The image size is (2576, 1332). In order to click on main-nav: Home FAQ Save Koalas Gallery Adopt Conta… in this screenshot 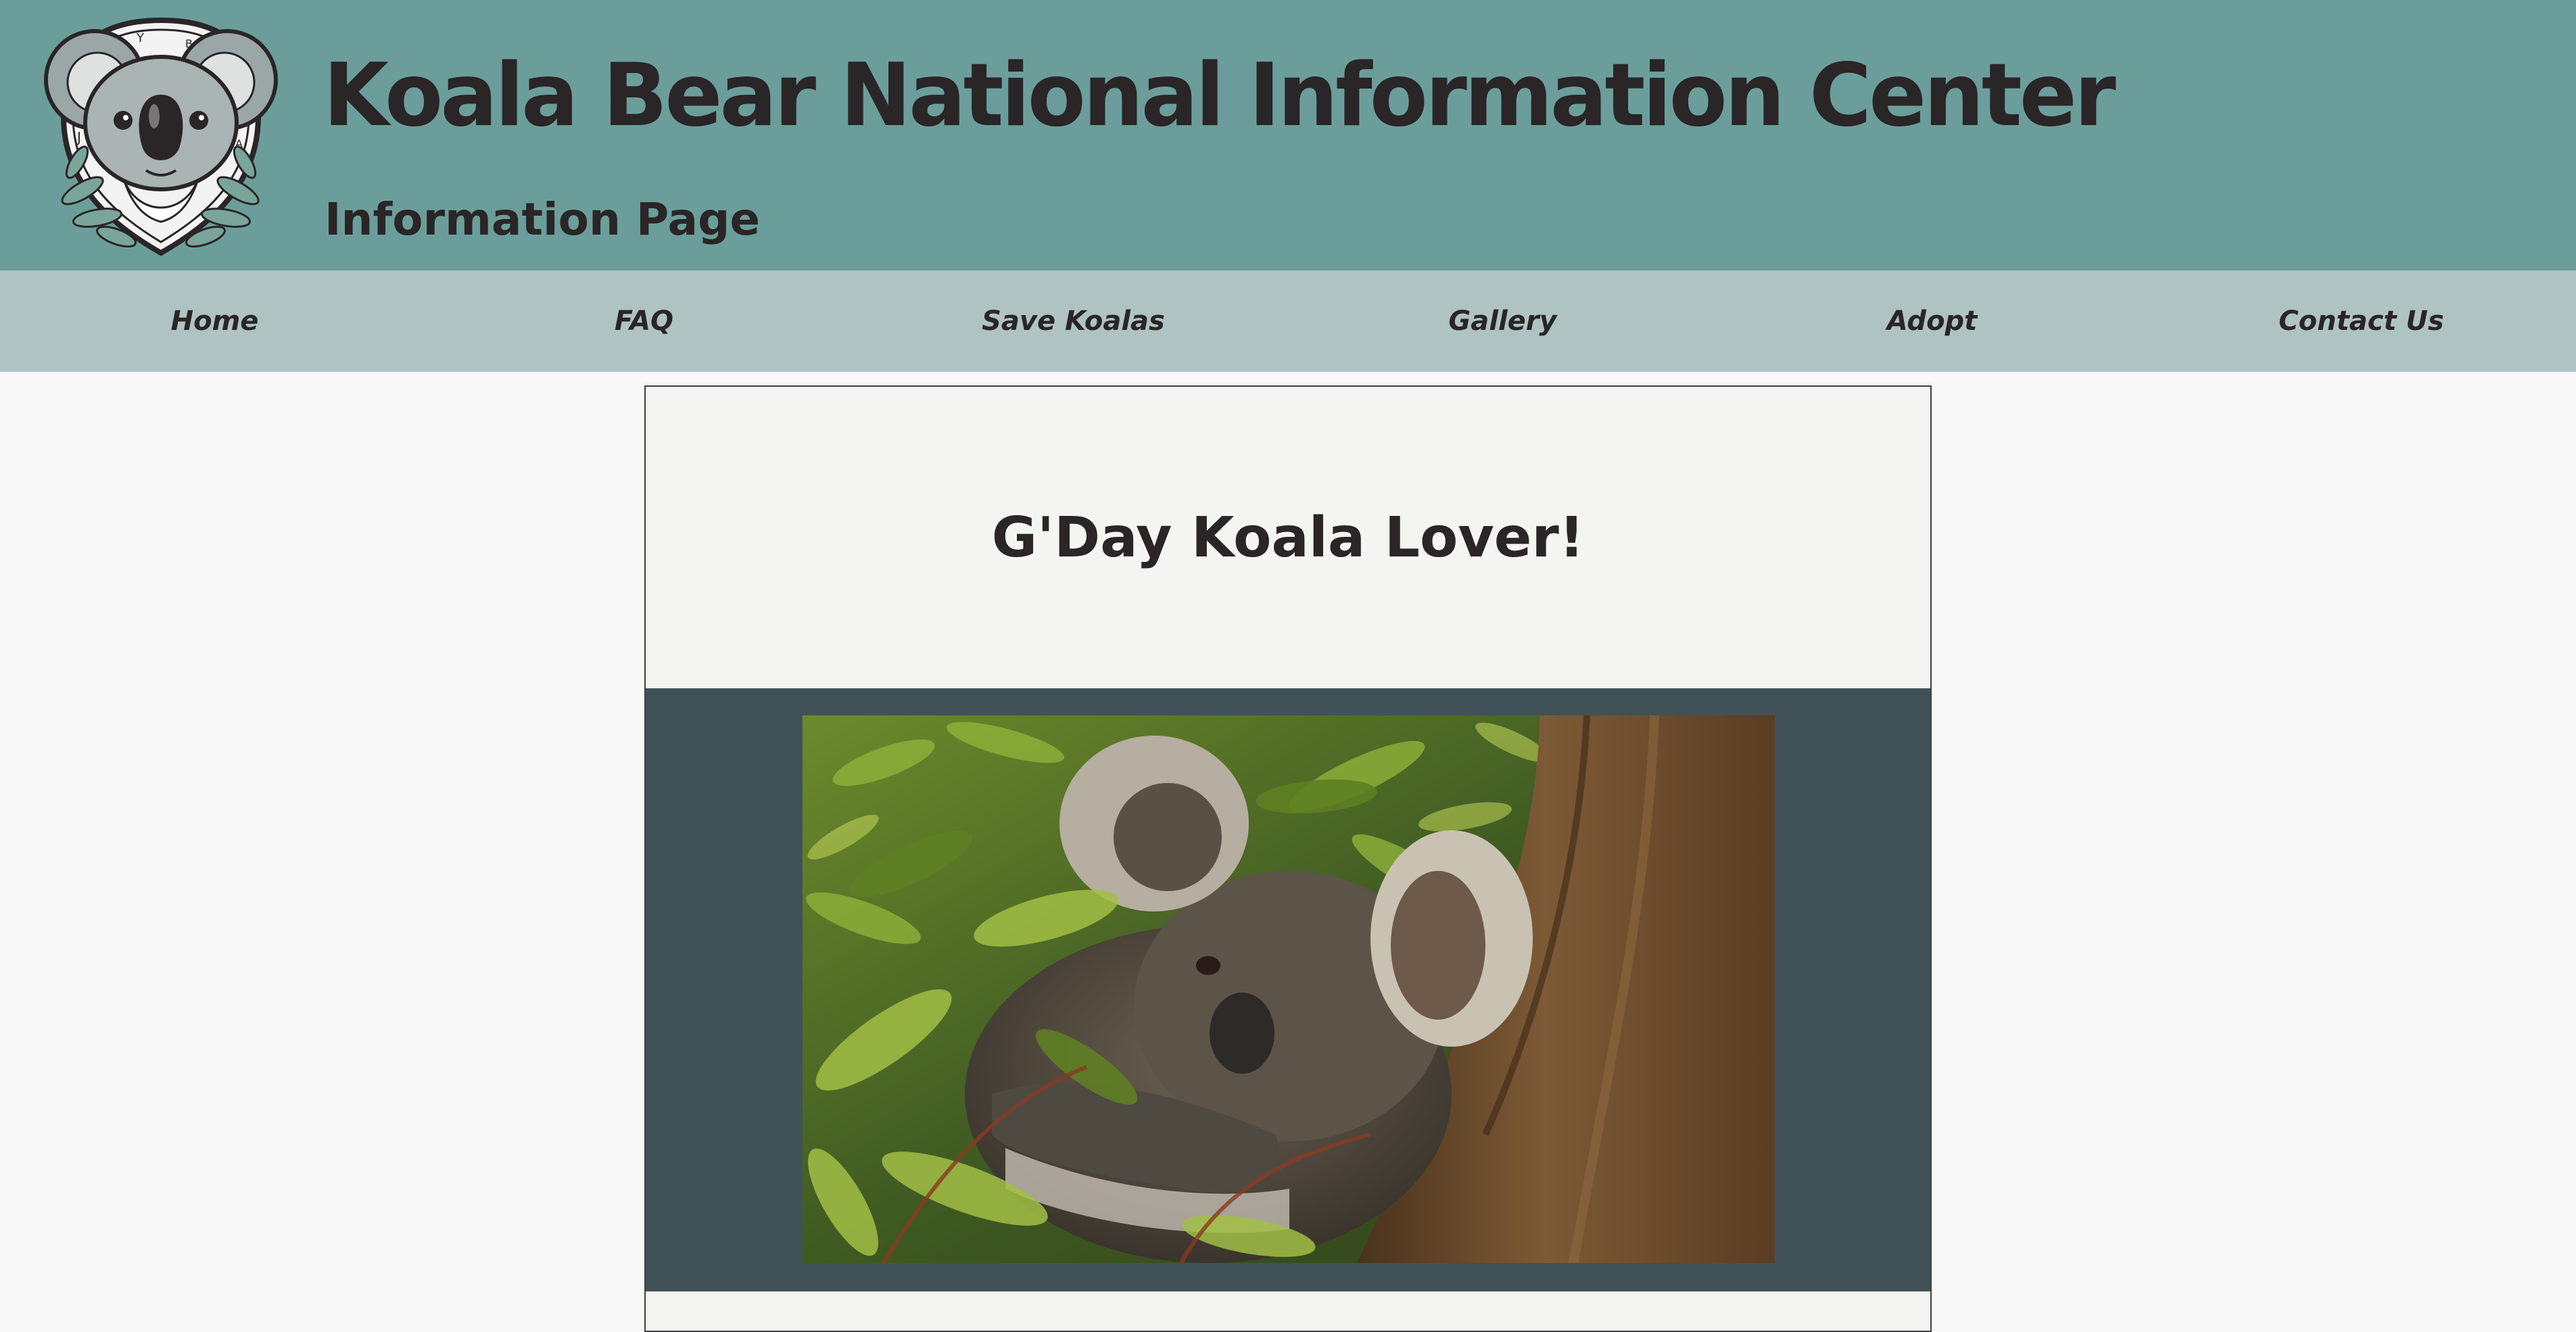, I will do `click(1288, 321)`.